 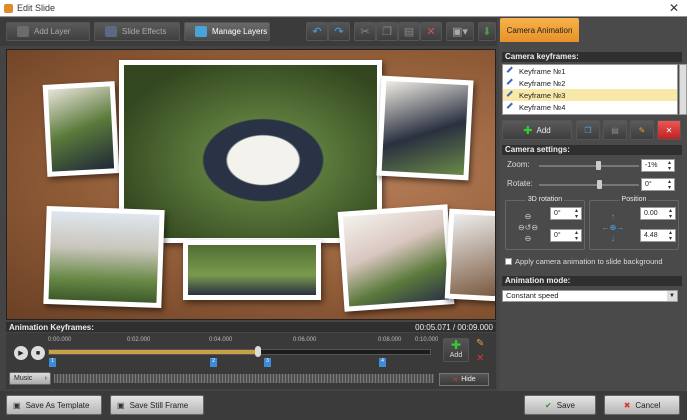 What do you see at coordinates (144, 31) in the screenshot?
I see `slide-effects-label: Slide Effects` at bounding box center [144, 31].